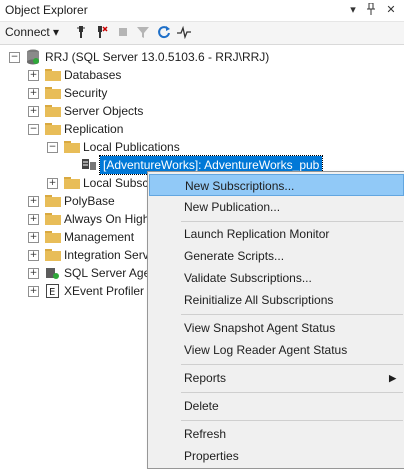 The width and height of the screenshot is (404, 469). I want to click on object-explorer-toolbar: Connect ▾, so click(202, 33).